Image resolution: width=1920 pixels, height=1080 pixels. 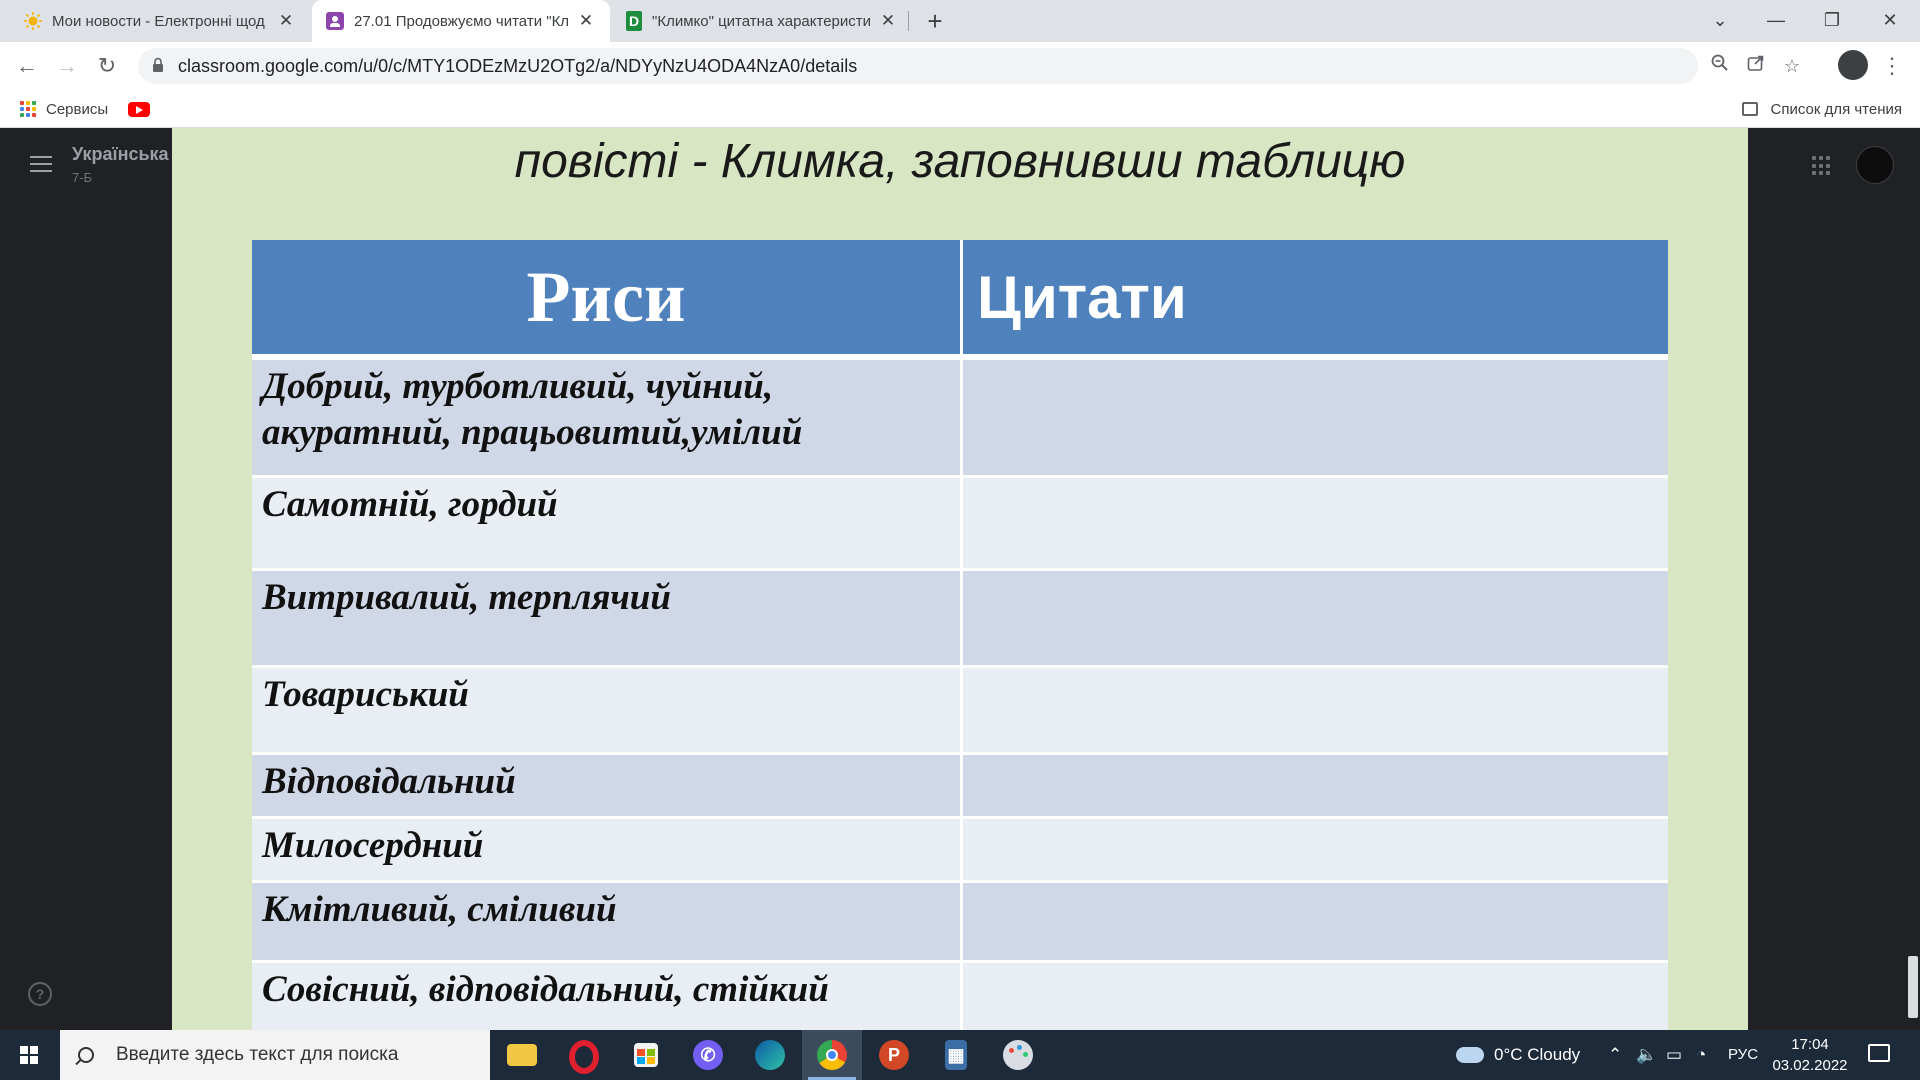 What do you see at coordinates (1792, 66) in the screenshot?
I see `bookmark-star-icon: ☆` at bounding box center [1792, 66].